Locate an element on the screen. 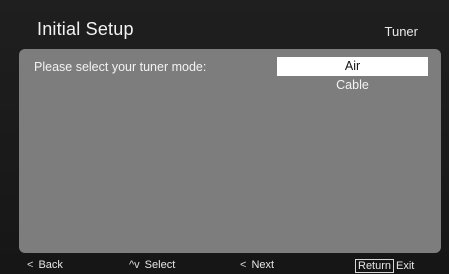  exit-hint: Return Exit is located at coordinates (384, 266).